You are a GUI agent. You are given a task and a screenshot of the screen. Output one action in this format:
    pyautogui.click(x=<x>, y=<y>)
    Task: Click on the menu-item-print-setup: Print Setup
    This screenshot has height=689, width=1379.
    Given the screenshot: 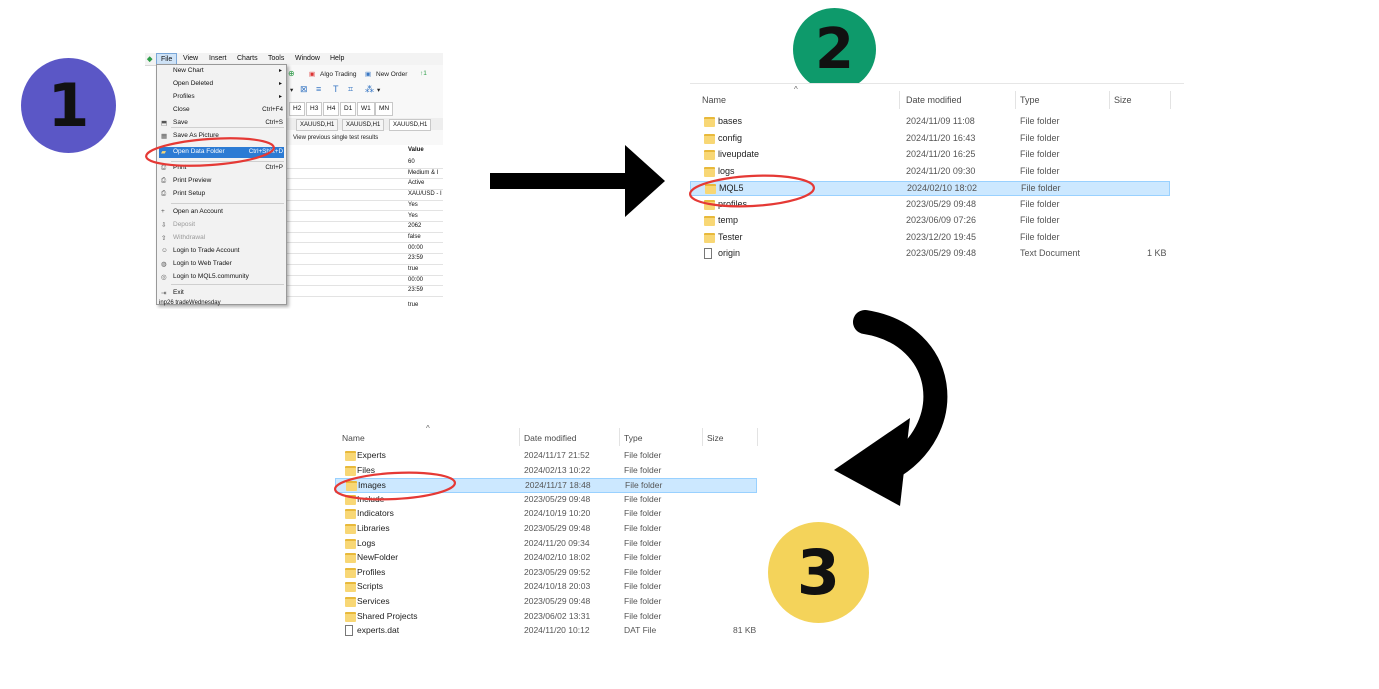 What is the action you would take?
    pyautogui.click(x=189, y=193)
    